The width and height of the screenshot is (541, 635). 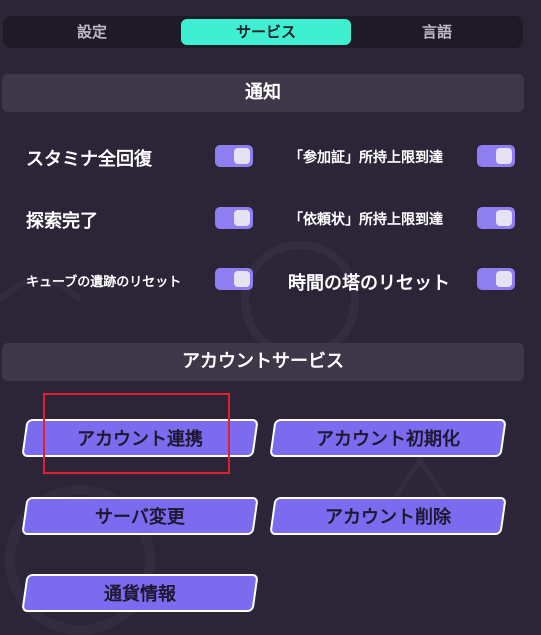 I want to click on account-delete-button: アカウント削除, so click(x=388, y=516).